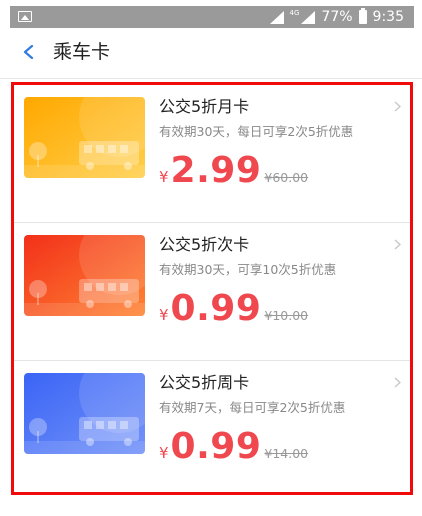 The height and width of the screenshot is (516, 422). Describe the element at coordinates (308, 17) in the screenshot. I see `cell-signal-icon` at that location.